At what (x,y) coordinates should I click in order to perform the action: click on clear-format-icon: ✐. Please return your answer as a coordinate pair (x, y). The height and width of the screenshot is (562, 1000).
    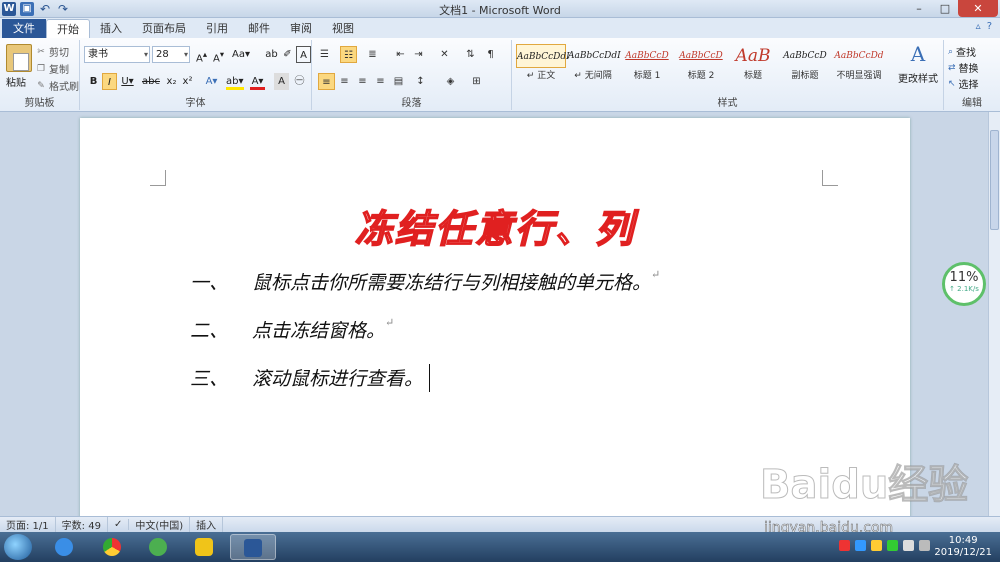
    Looking at the image, I should click on (287, 54).